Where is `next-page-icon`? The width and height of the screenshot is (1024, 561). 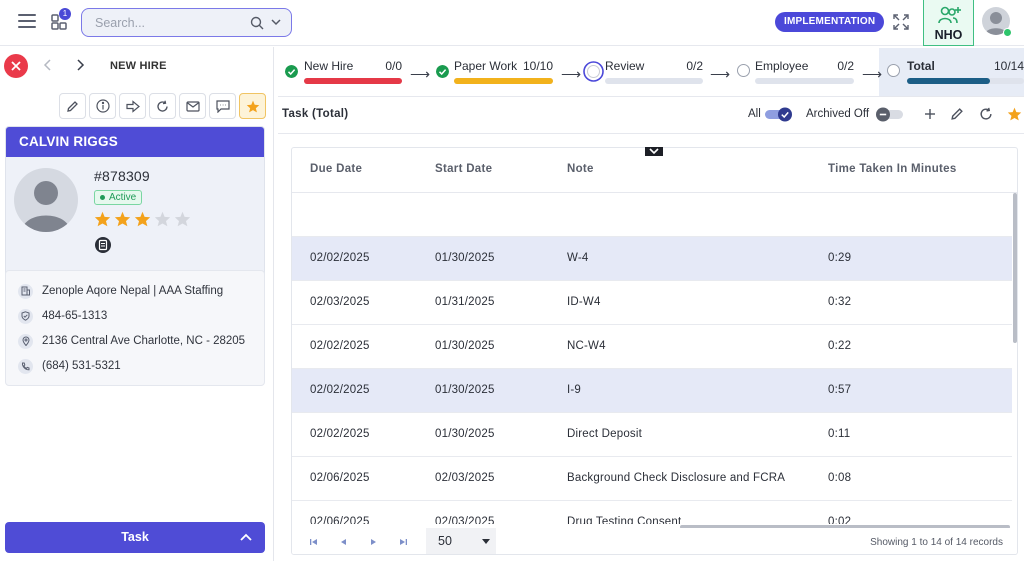
next-page-icon is located at coordinates (373, 542).